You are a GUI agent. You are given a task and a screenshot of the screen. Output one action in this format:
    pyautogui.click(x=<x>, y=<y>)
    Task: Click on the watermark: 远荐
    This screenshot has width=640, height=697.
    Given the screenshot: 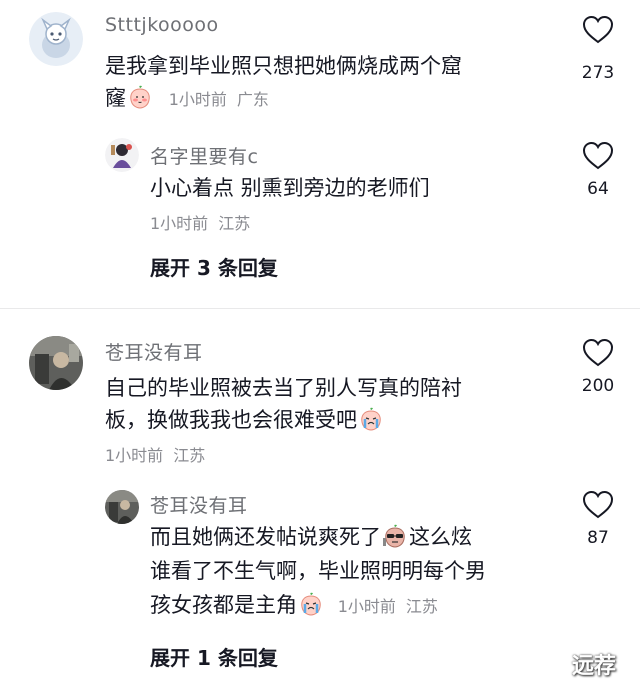 What is the action you would take?
    pyautogui.click(x=594, y=666)
    